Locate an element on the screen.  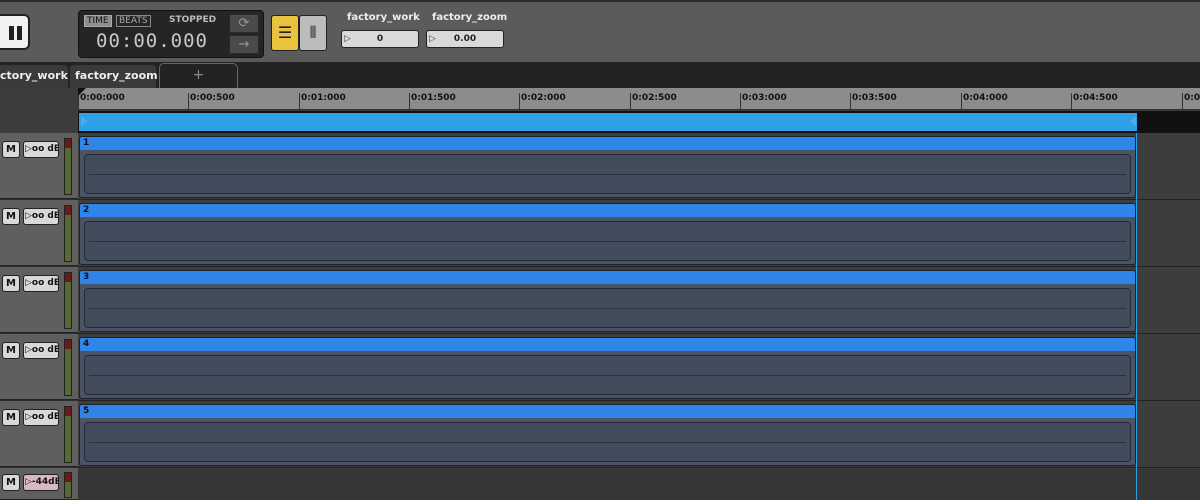
loop-range-bar is located at coordinates (639, 122).